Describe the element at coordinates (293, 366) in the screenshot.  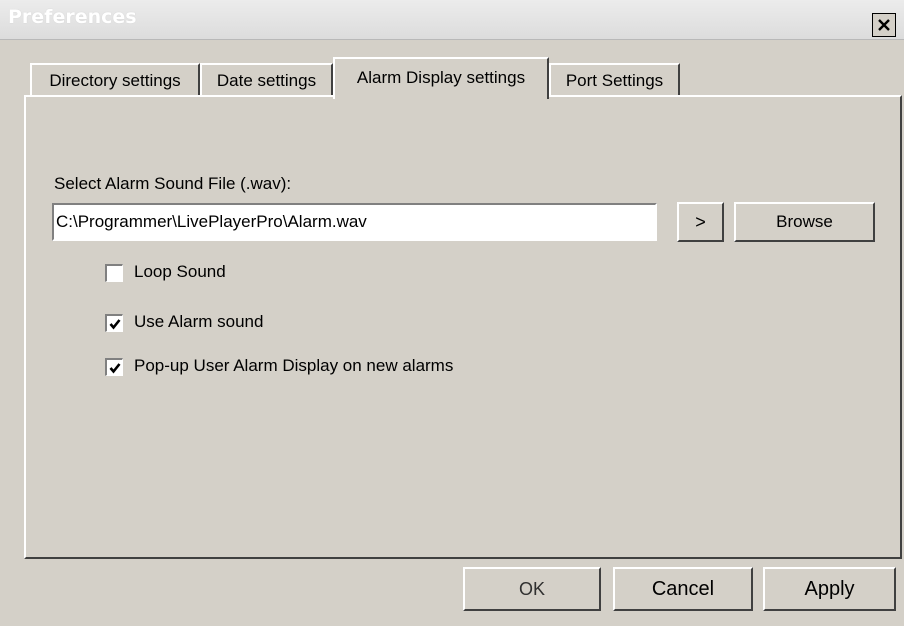
I see `popup-alarm-display-label: Pop-up User Alarm Display on new alarms` at that location.